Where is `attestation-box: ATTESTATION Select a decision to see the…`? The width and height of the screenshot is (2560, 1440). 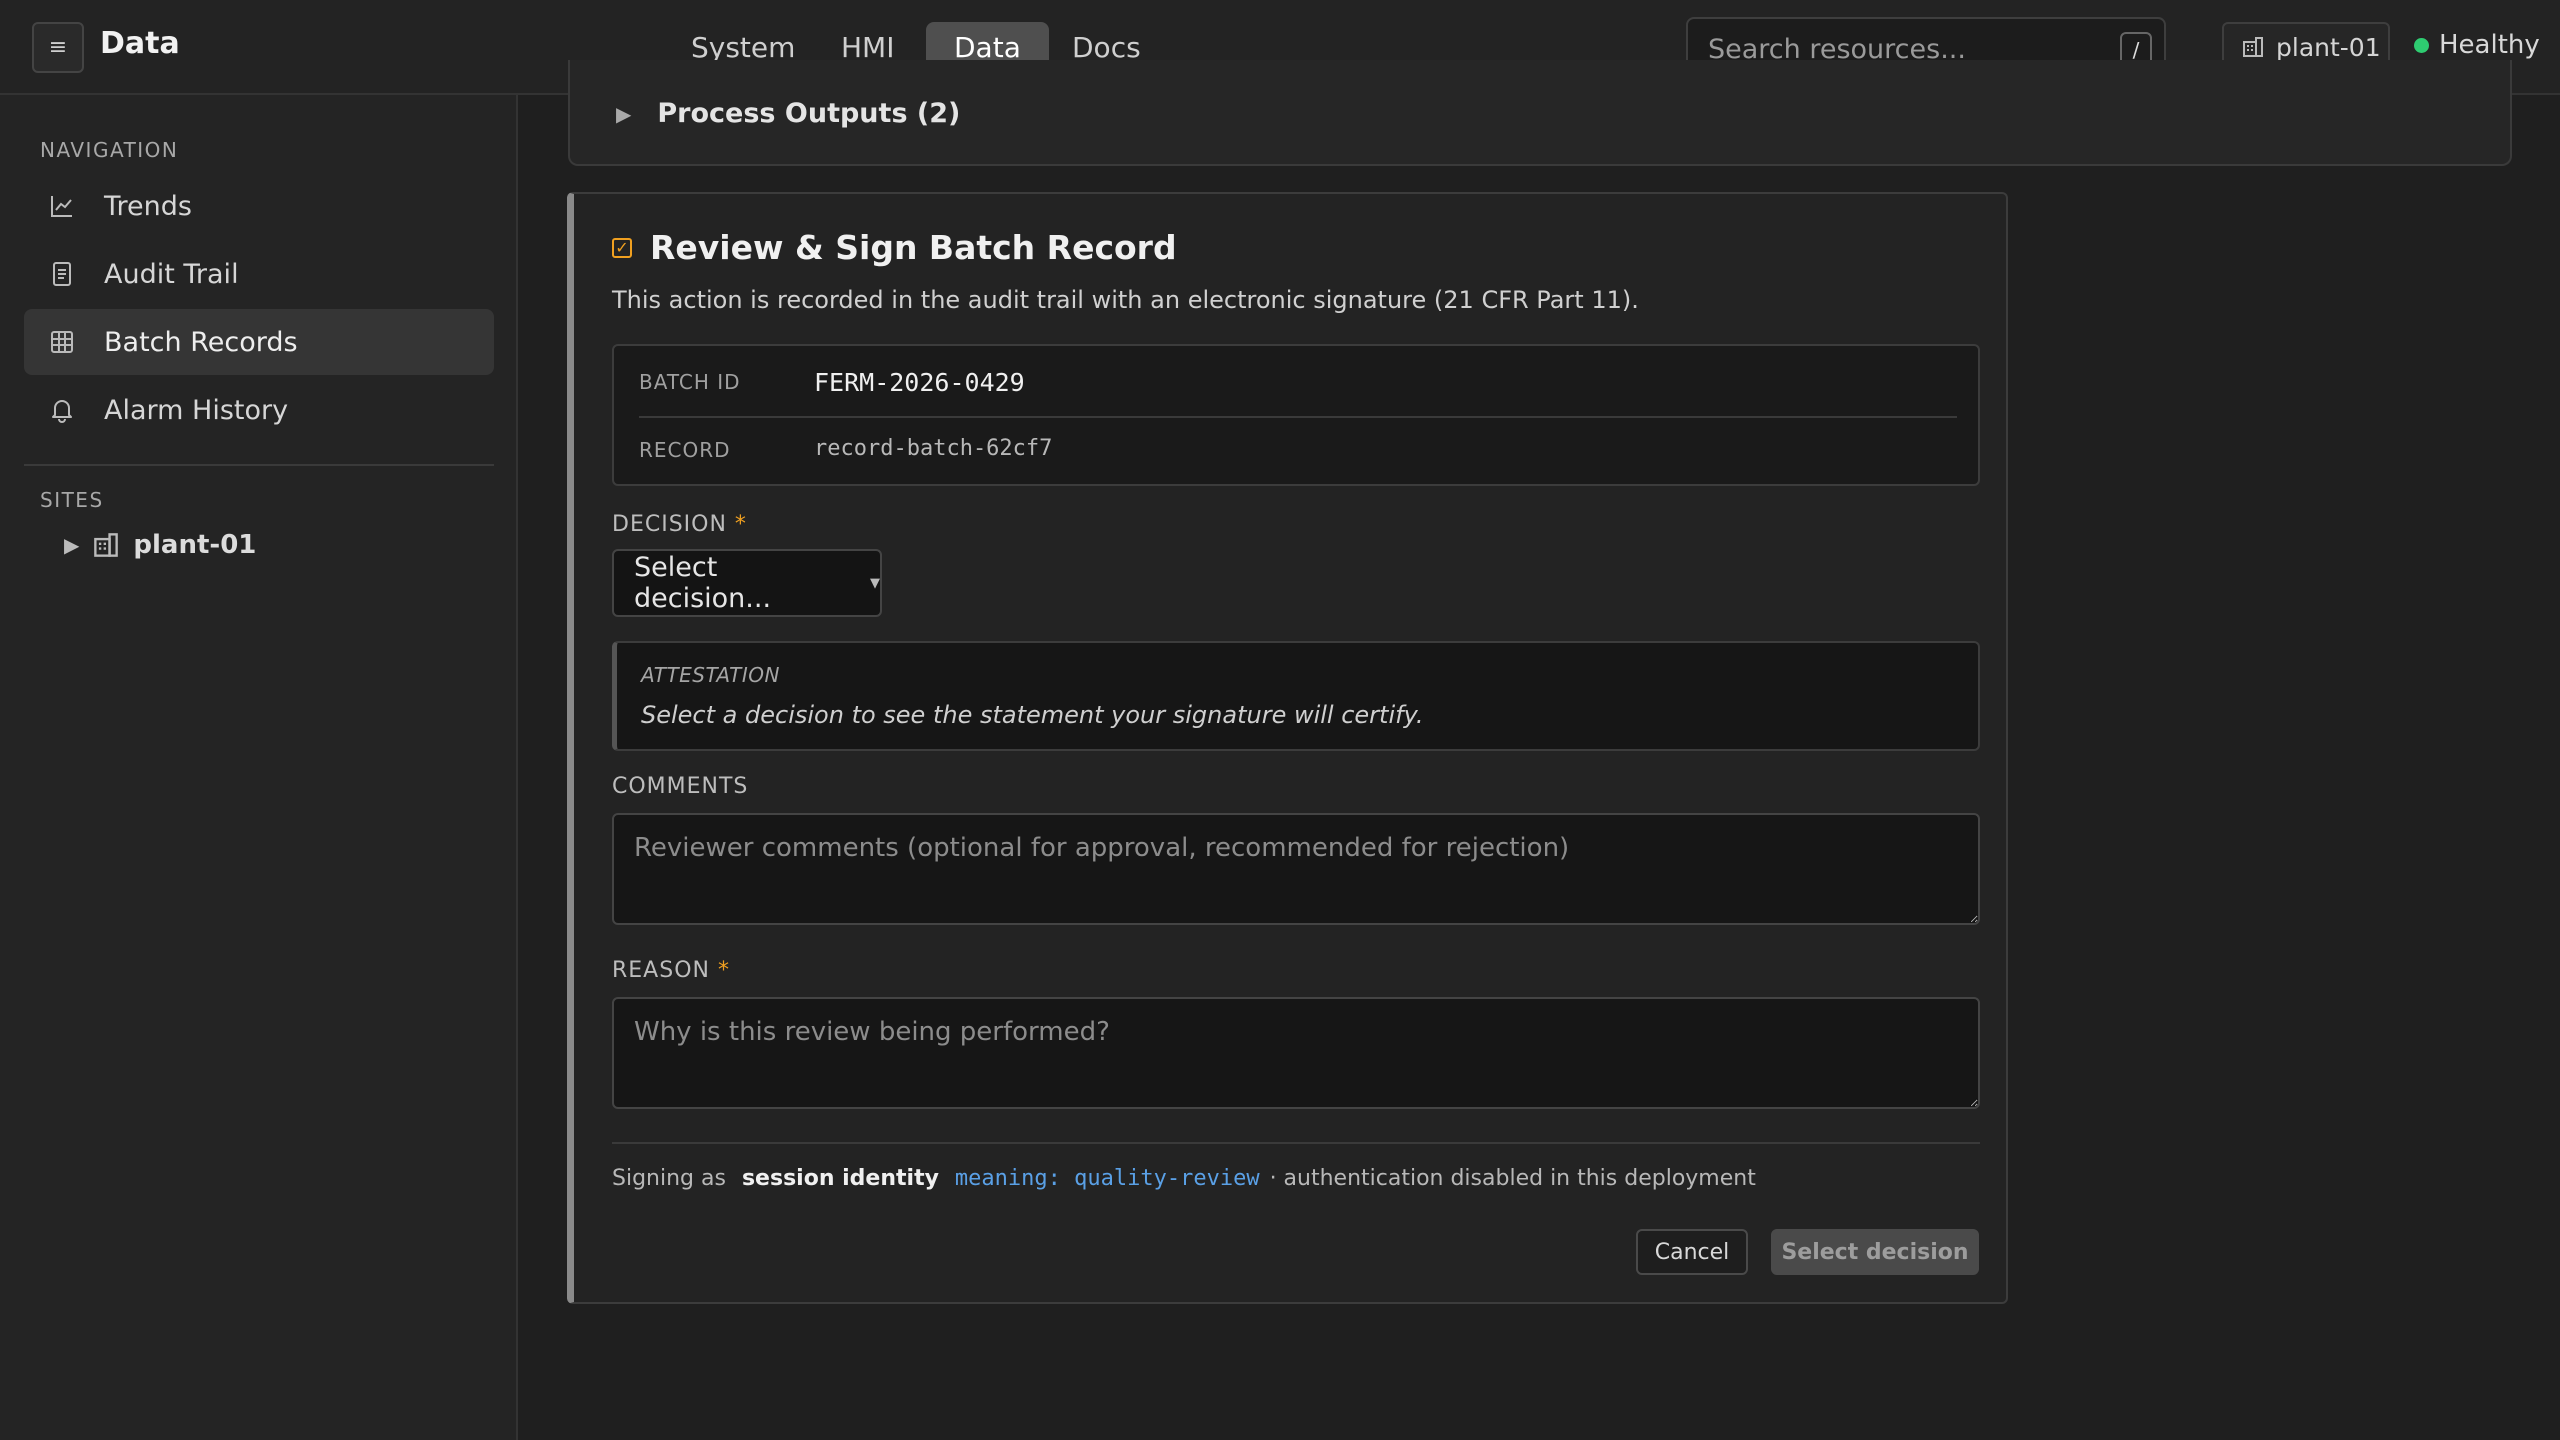
attestation-box: ATTESTATION Select a decision to see the… is located at coordinates (1296, 696).